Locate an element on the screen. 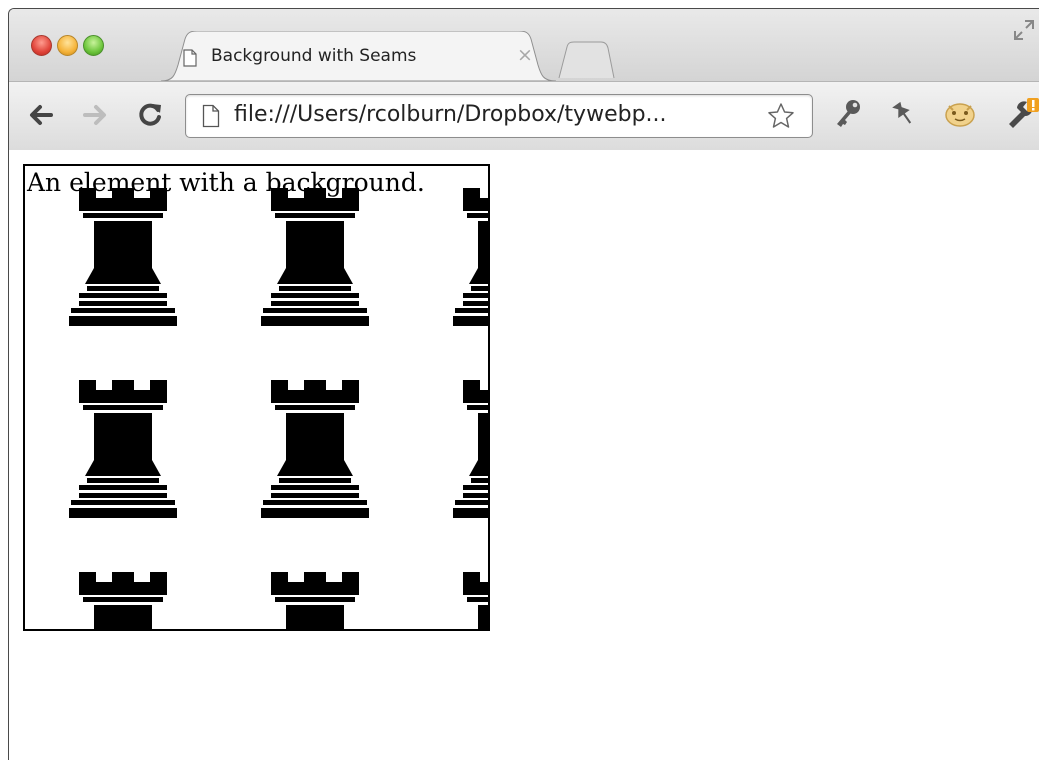 The width and height of the screenshot is (1039, 760). minimize-window-button is located at coordinates (67, 45).